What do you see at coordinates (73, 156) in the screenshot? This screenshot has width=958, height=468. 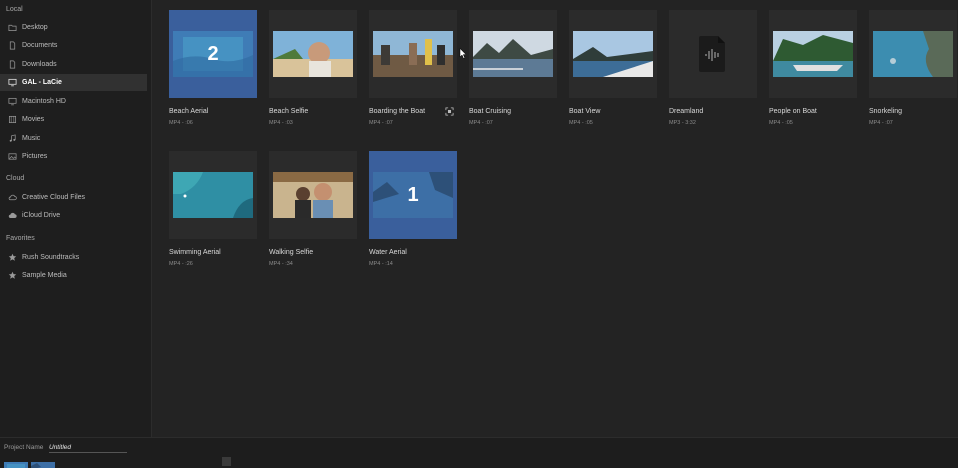 I see `sidebar-item-pictures: Pictures` at bounding box center [73, 156].